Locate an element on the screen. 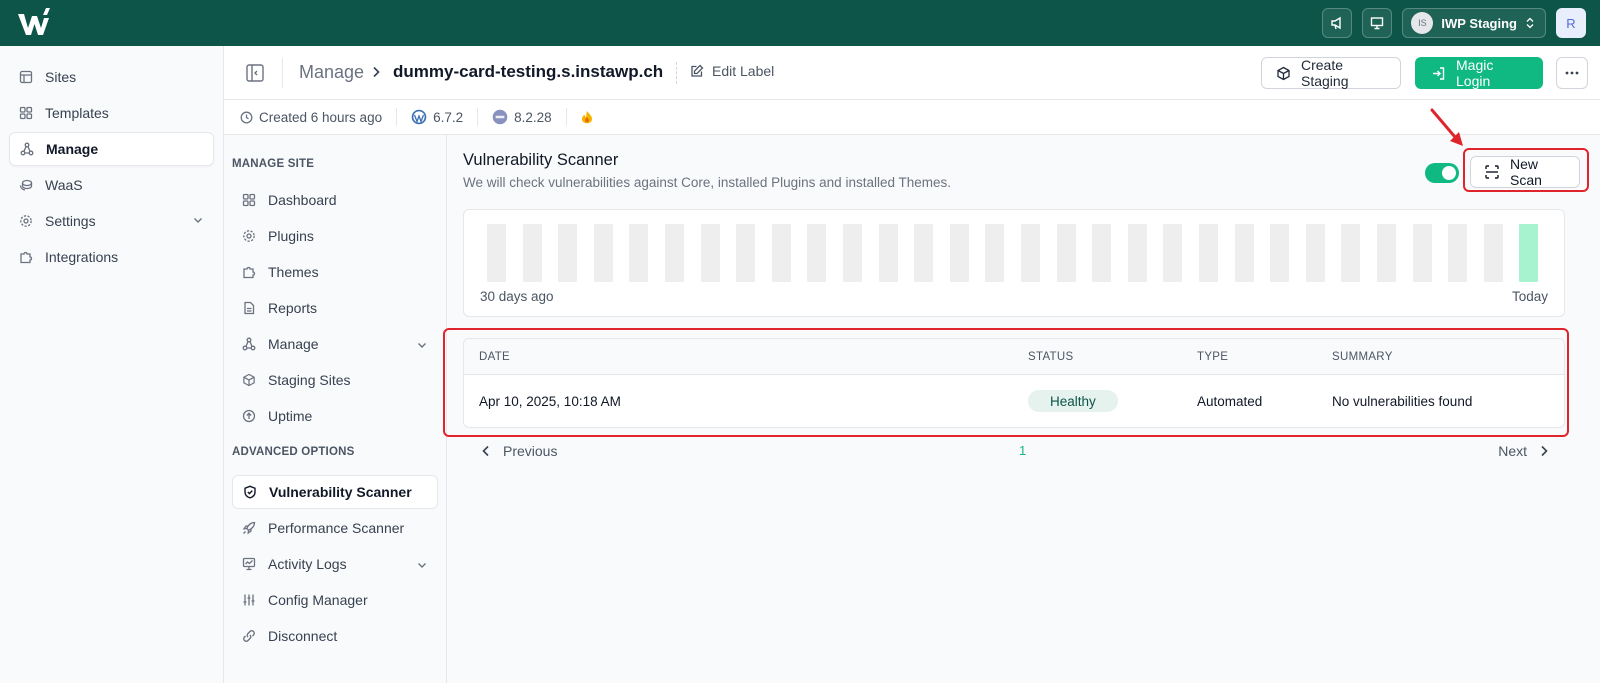 The height and width of the screenshot is (683, 1600). site-nav-themes: Themes is located at coordinates (335, 272).